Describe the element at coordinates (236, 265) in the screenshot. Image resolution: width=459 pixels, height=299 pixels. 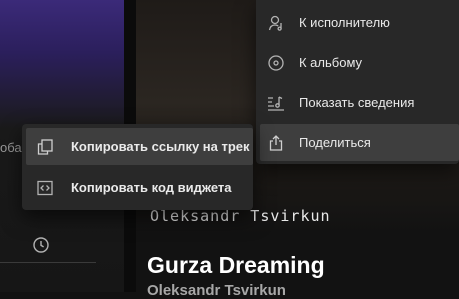
I see `track-title: Gurza Dreaming` at that location.